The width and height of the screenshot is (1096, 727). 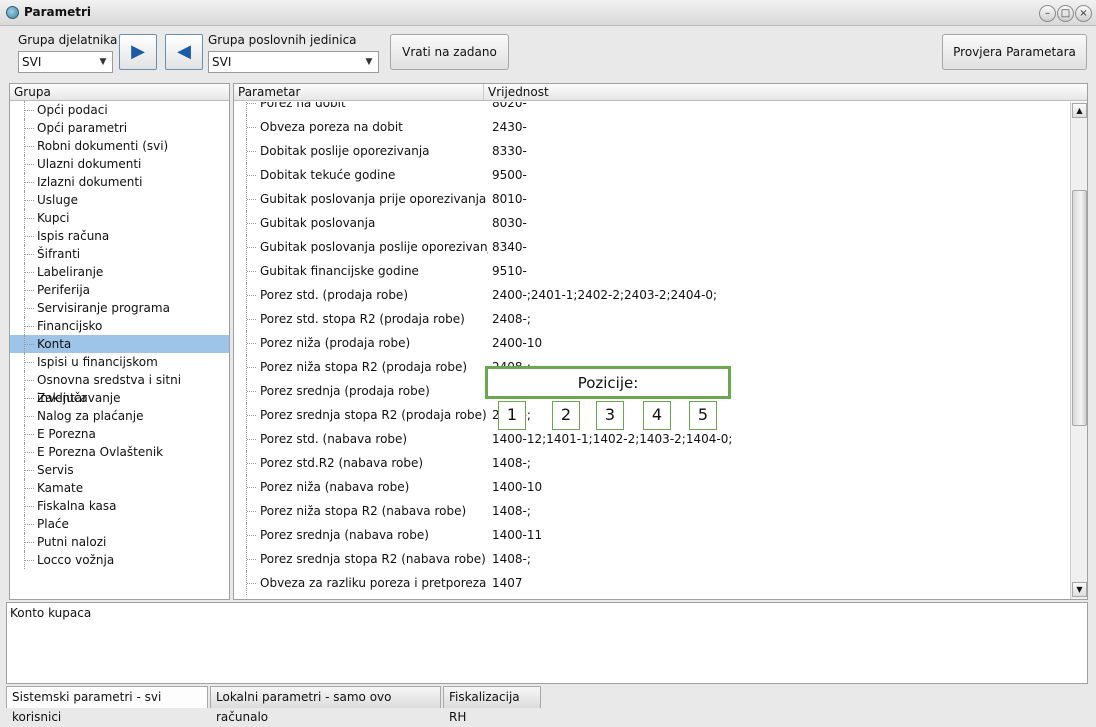 What do you see at coordinates (119, 290) in the screenshot?
I see `tree-item: Periferija` at bounding box center [119, 290].